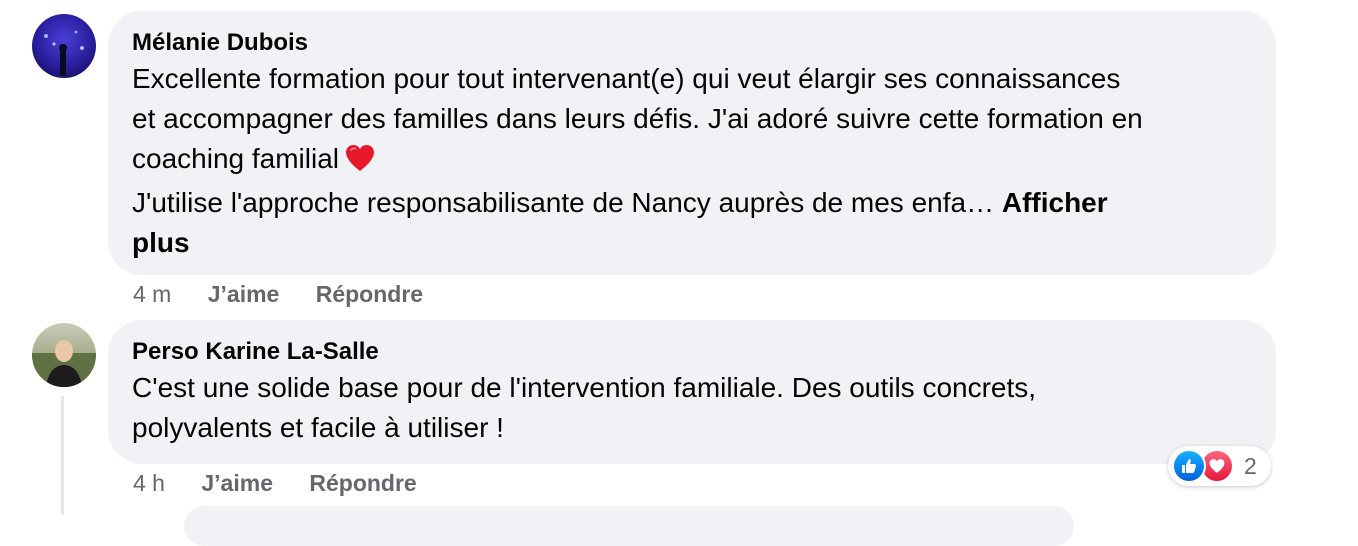 The image size is (1358, 546). Describe the element at coordinates (692, 352) in the screenshot. I see `comment-author: Perso Karine La-Salle` at that location.